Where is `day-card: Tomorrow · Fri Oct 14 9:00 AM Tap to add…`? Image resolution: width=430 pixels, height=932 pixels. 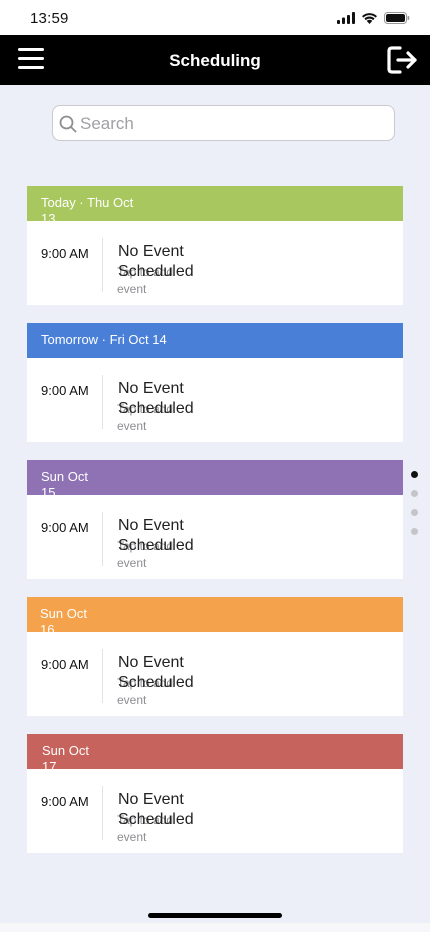
day-card: Tomorrow · Fri Oct 14 9:00 AM Tap to add… is located at coordinates (215, 382).